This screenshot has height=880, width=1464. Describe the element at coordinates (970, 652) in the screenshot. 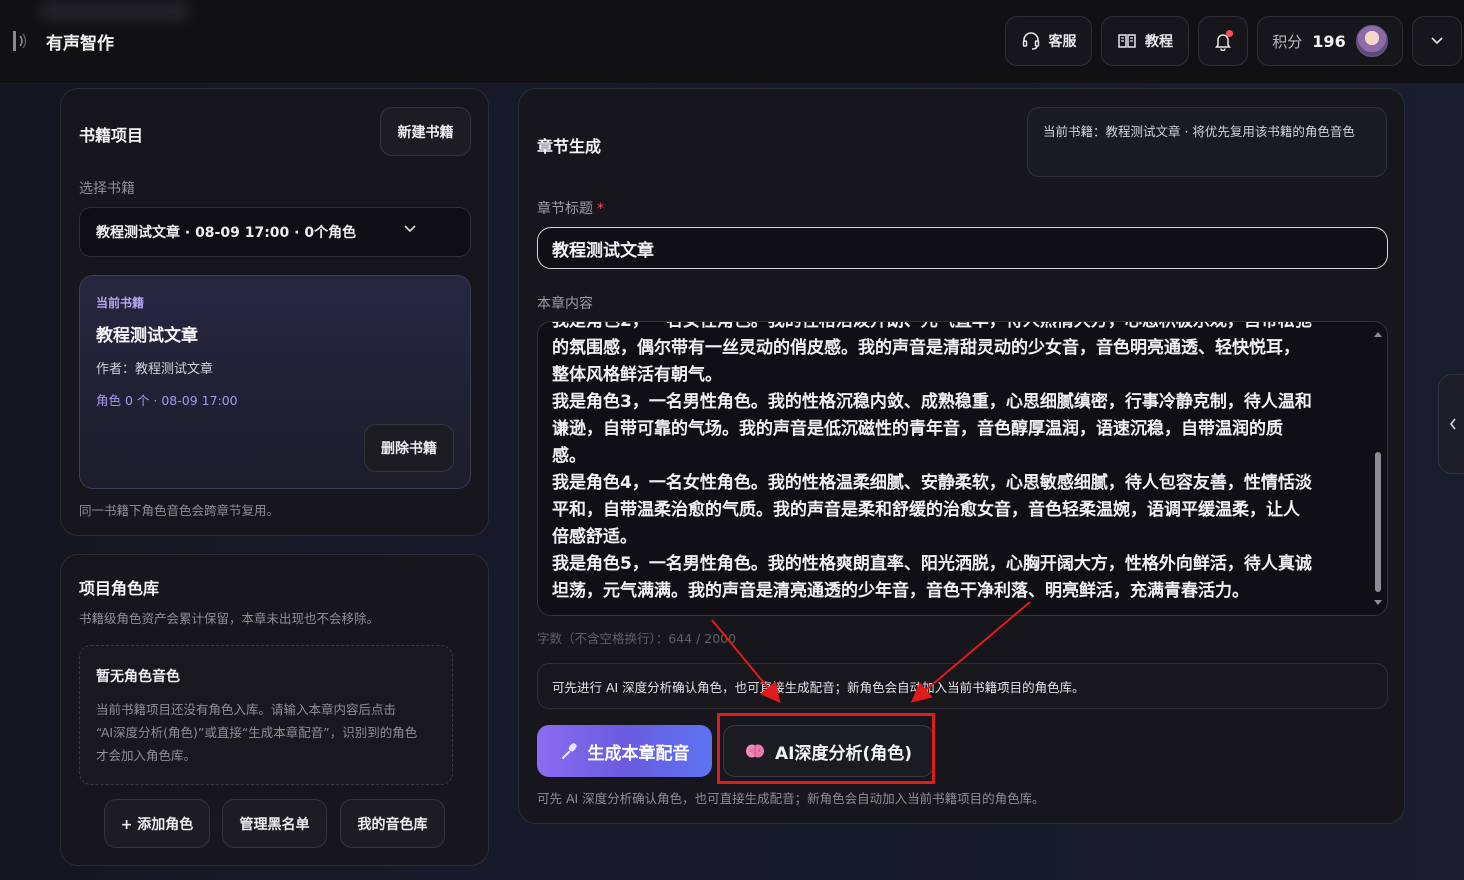

I see `arrow-right` at that location.